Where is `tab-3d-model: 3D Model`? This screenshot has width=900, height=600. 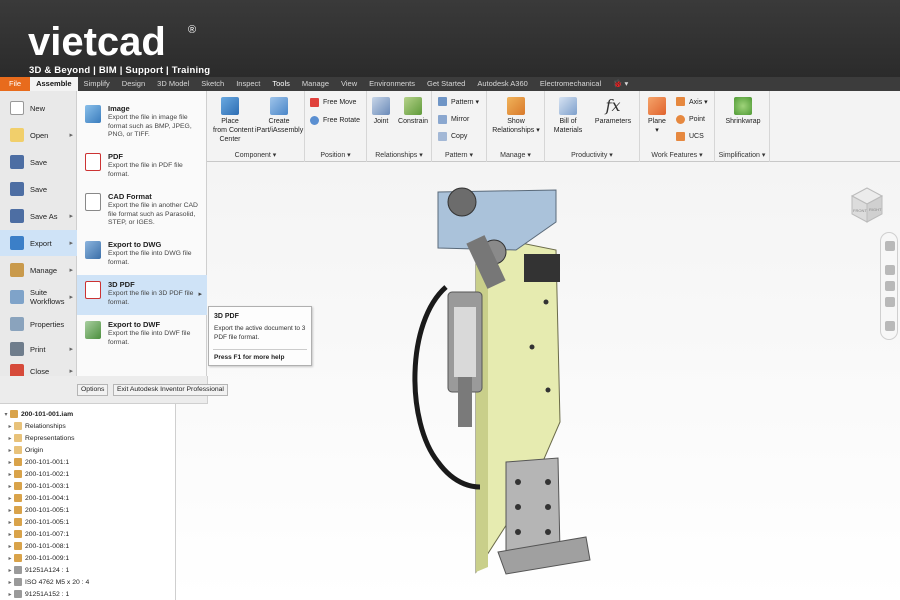
tab-3d-model: 3D Model is located at coordinates (173, 84).